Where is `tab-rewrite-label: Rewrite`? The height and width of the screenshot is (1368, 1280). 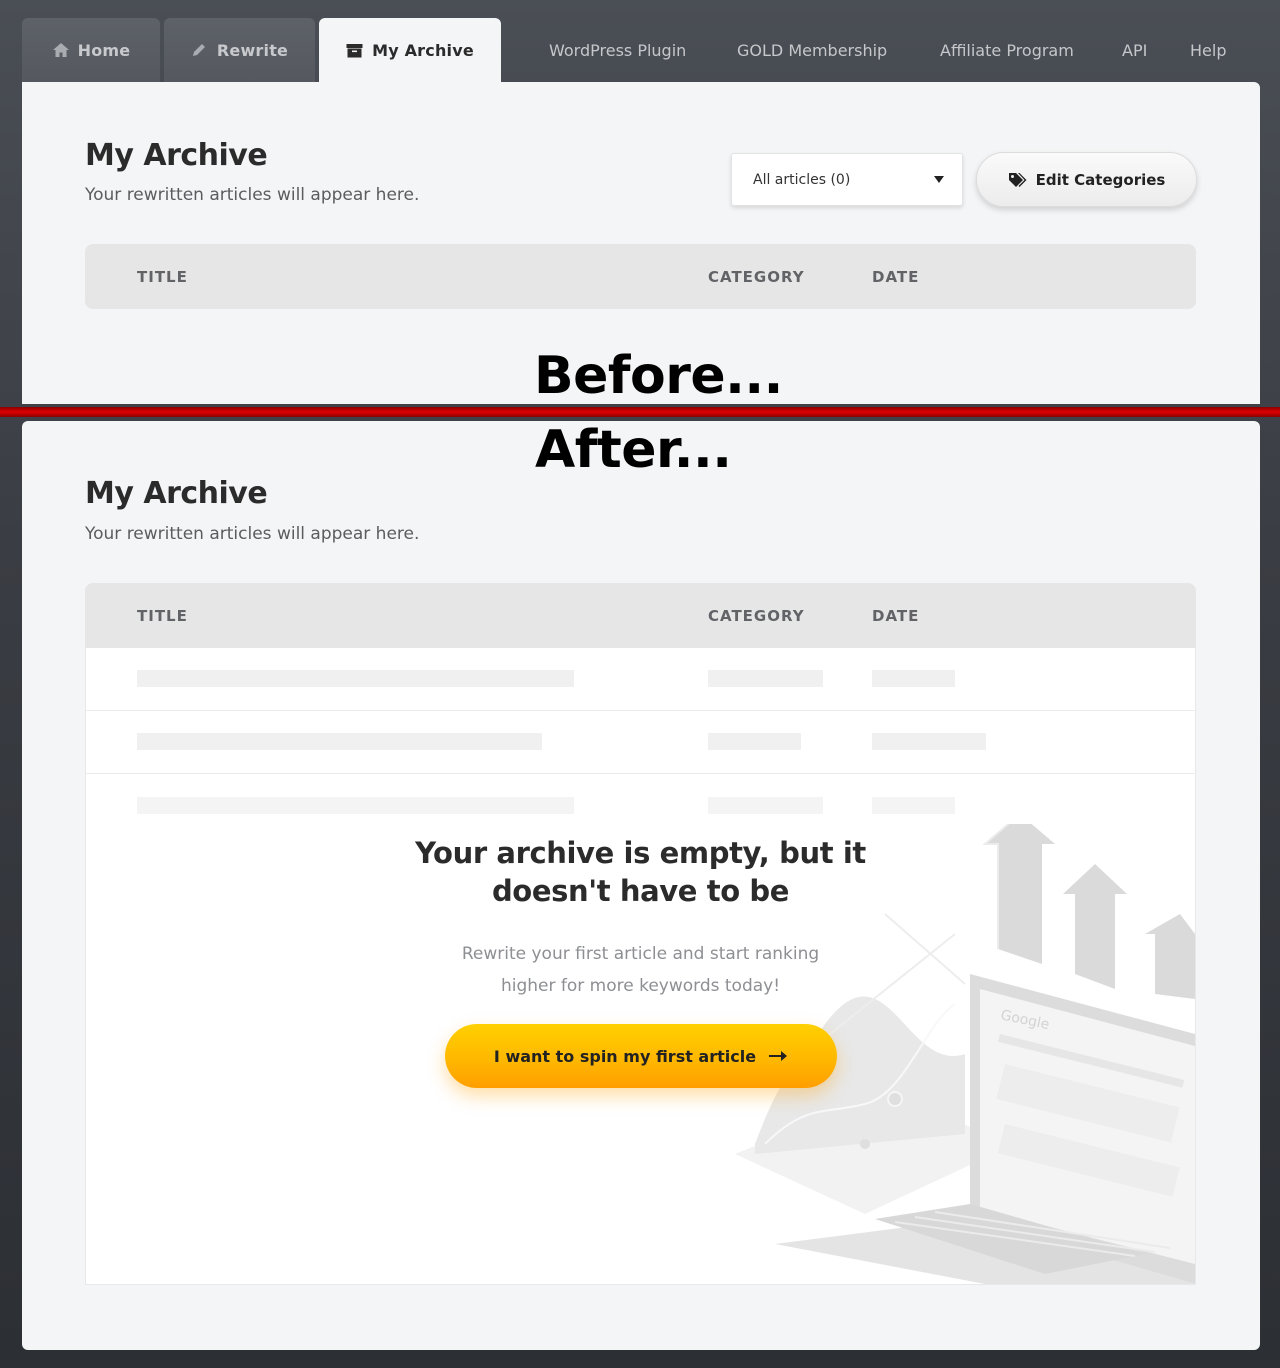
tab-rewrite-label: Rewrite is located at coordinates (252, 50).